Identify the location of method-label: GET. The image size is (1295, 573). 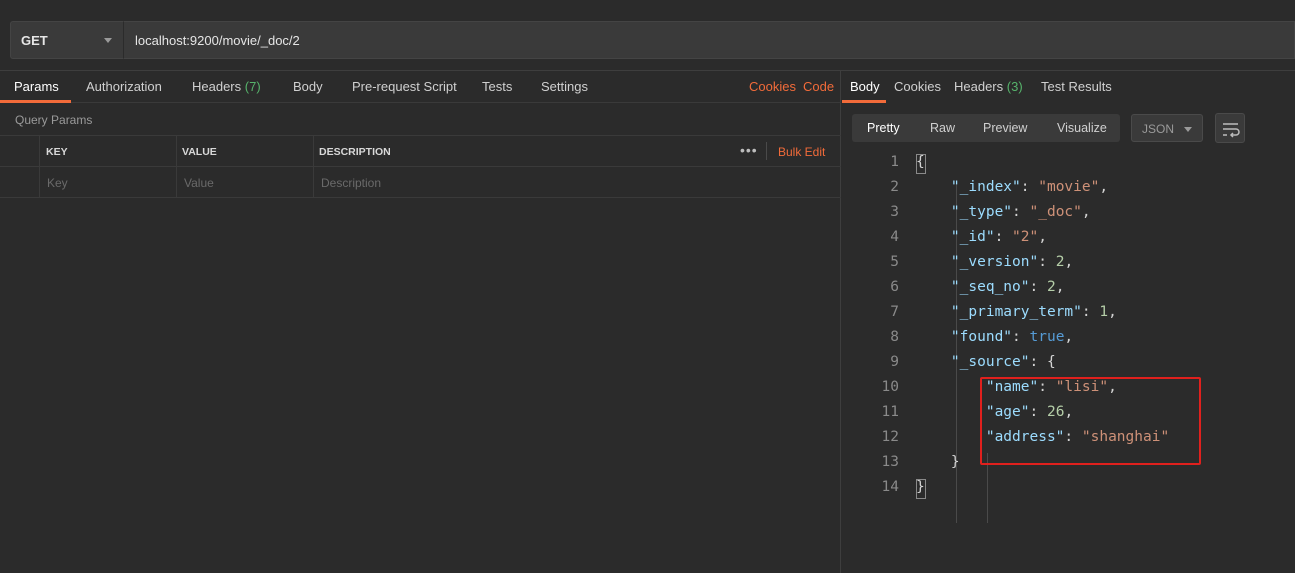
(34, 40).